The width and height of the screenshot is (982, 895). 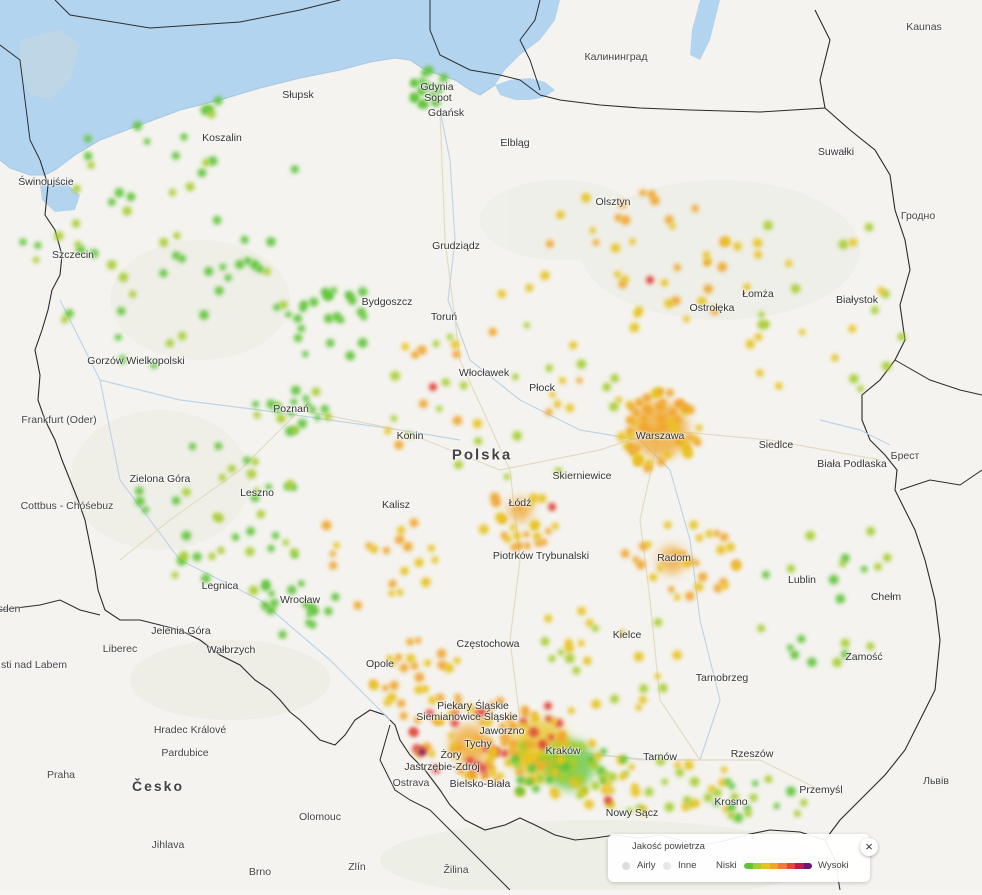 What do you see at coordinates (646, 865) in the screenshot?
I see `legend-airly-label: Airly` at bounding box center [646, 865].